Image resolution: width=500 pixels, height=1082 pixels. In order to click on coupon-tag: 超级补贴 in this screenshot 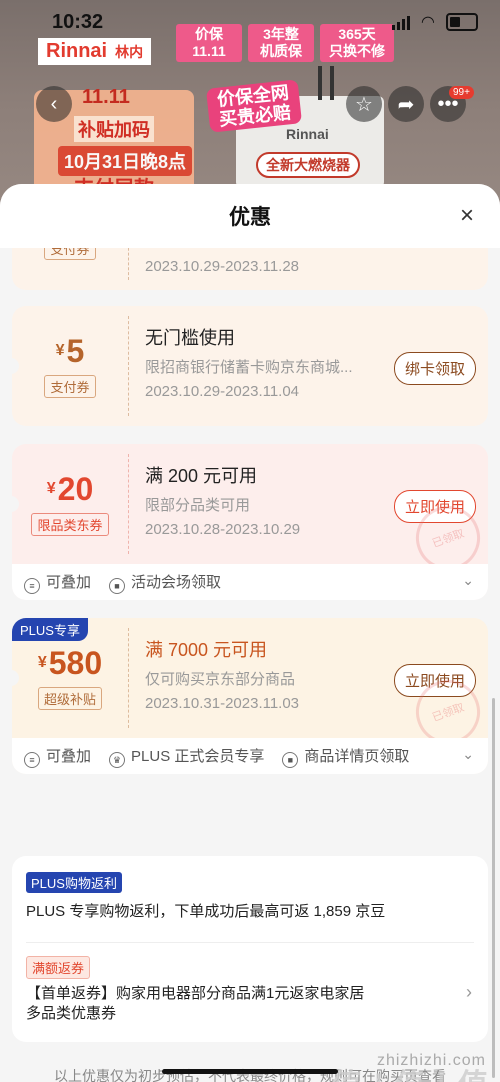, I will do `click(69, 698)`.